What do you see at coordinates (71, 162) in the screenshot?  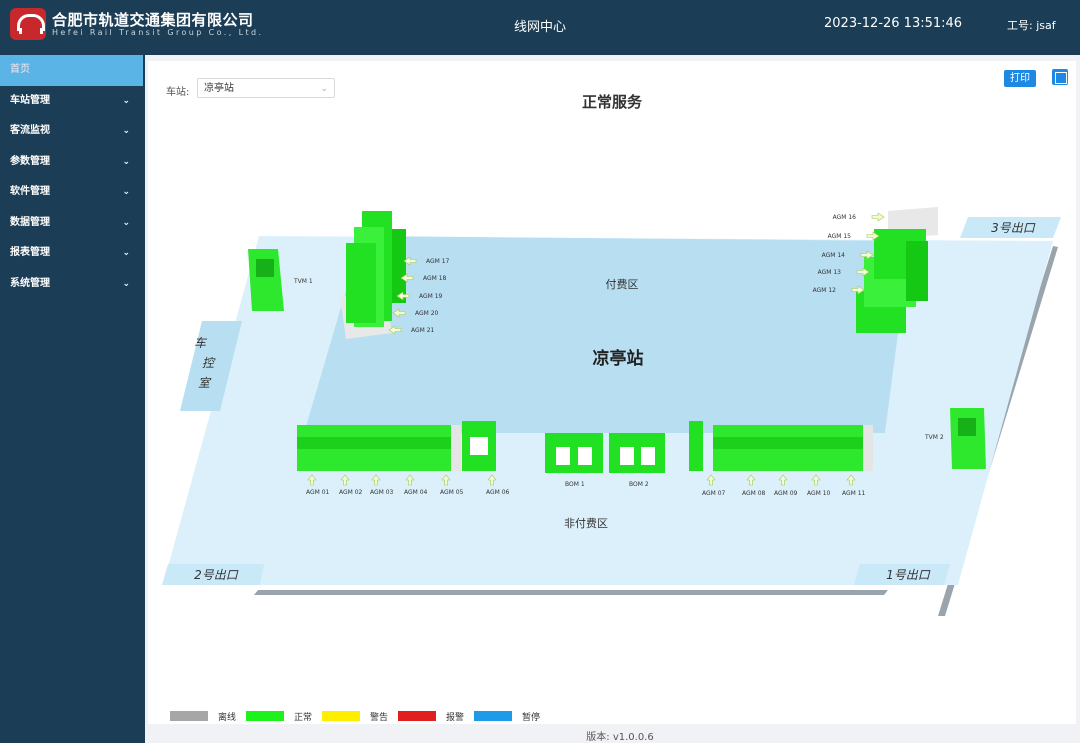 I see `sidebar-item-parameter-management: 参数管理 ⌄` at bounding box center [71, 162].